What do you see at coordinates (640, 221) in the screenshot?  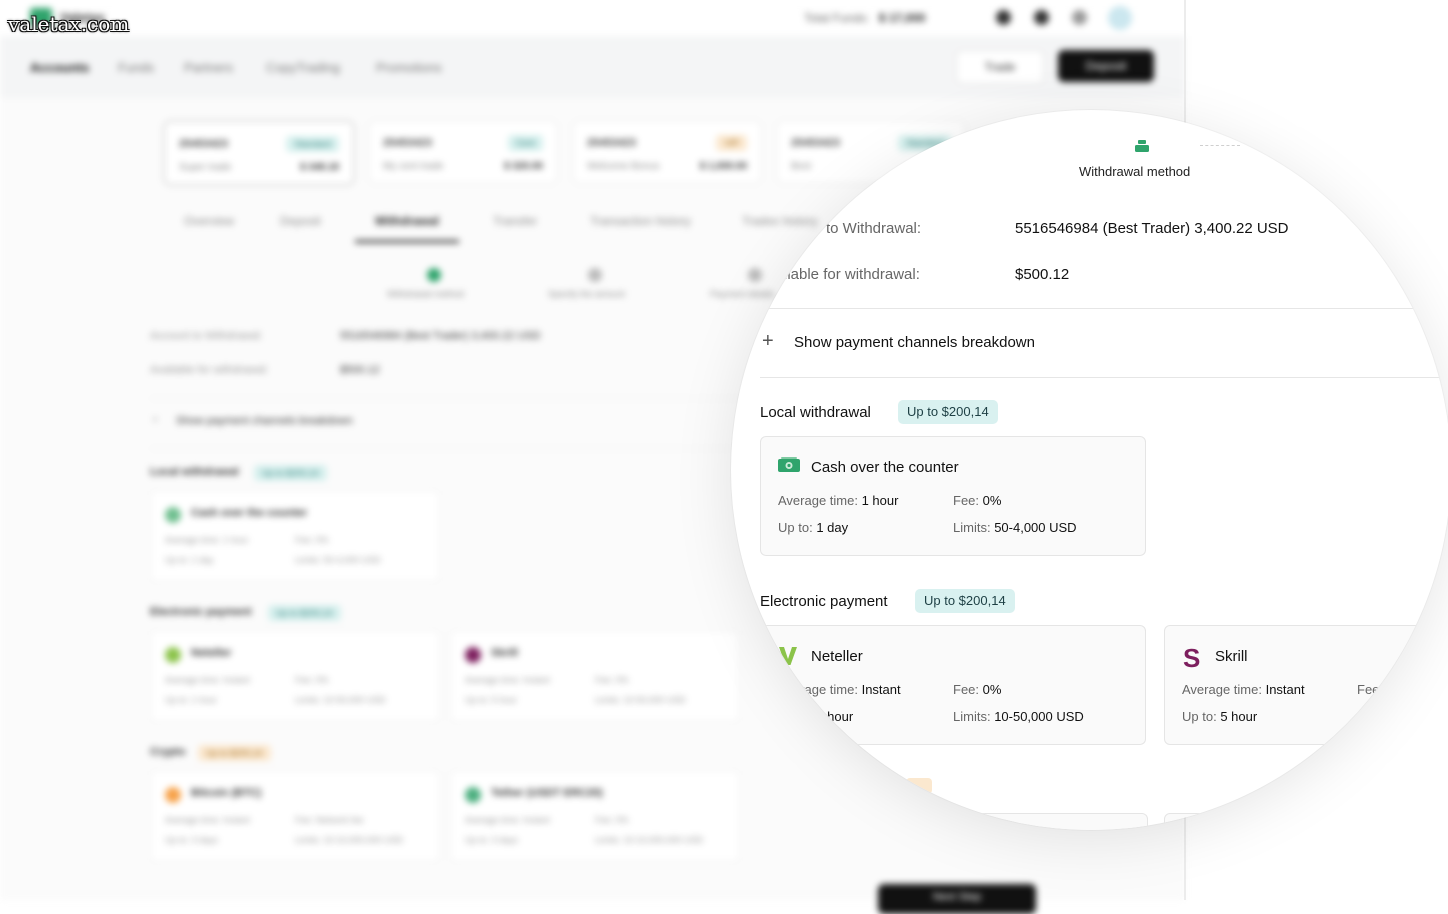 I see `tab-transaction-history: Transaction history` at bounding box center [640, 221].